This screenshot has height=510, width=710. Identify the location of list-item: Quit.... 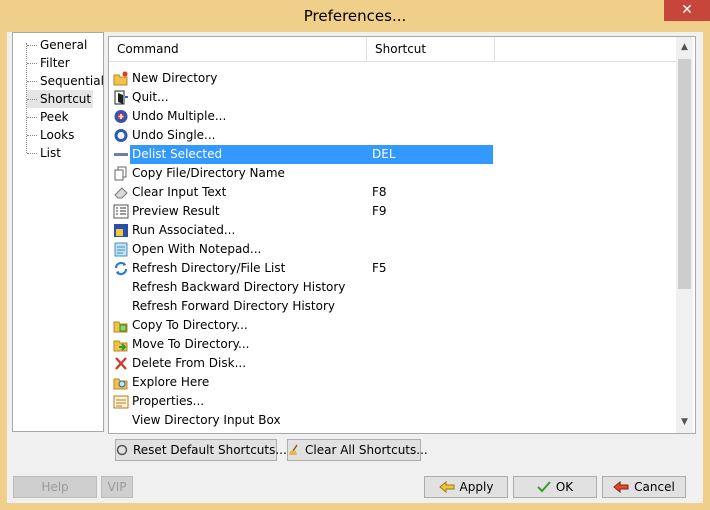
(303, 97).